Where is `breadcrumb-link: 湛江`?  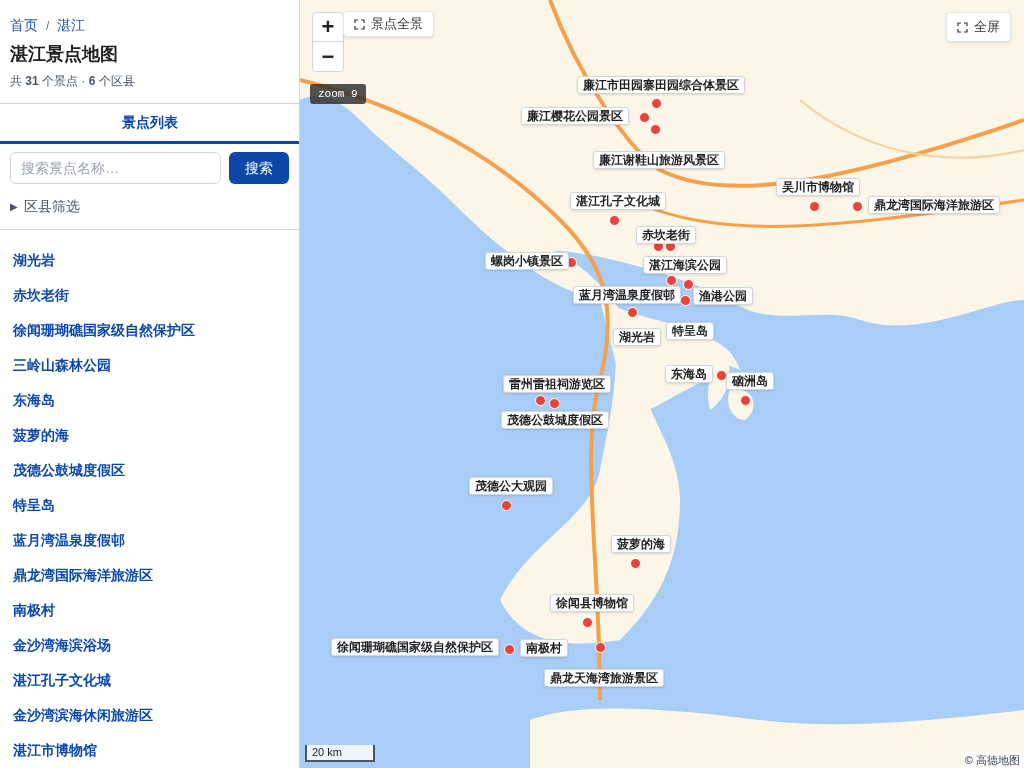 breadcrumb-link: 湛江 is located at coordinates (71, 25).